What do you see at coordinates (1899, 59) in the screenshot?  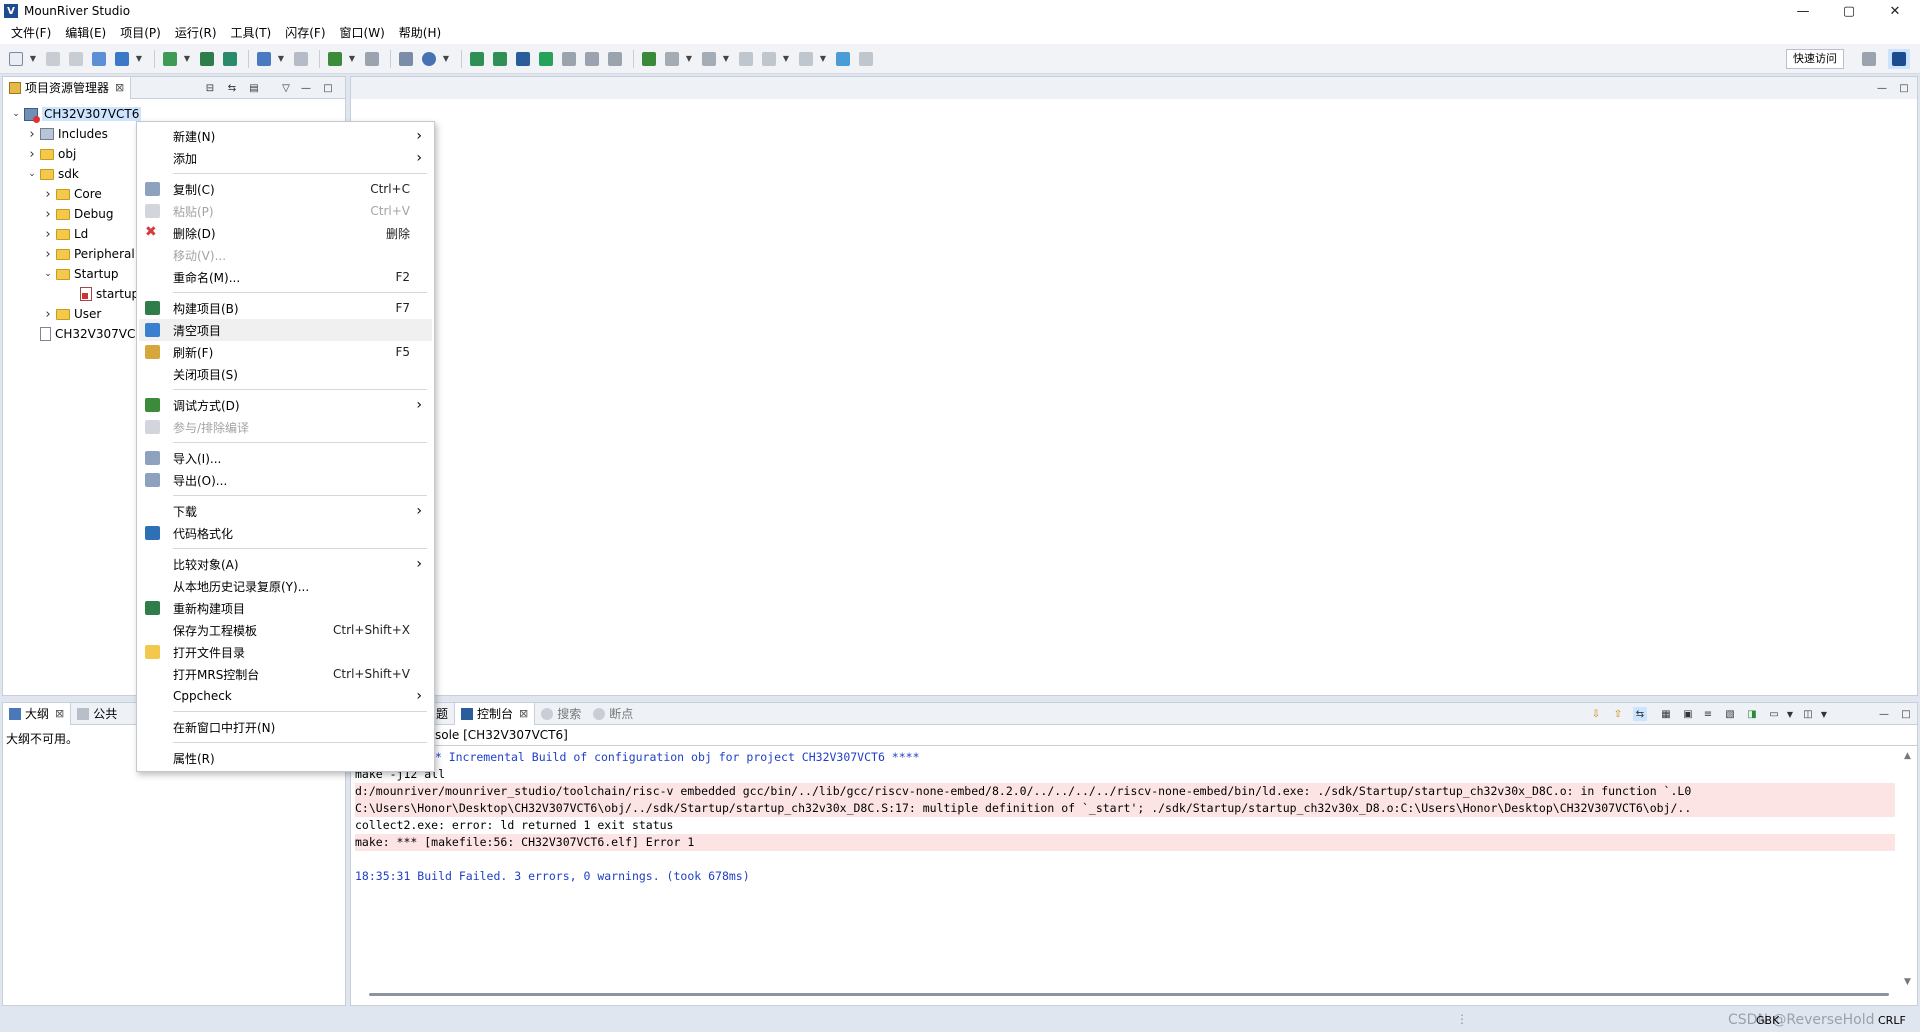 I see `mrs-perspective-icon` at bounding box center [1899, 59].